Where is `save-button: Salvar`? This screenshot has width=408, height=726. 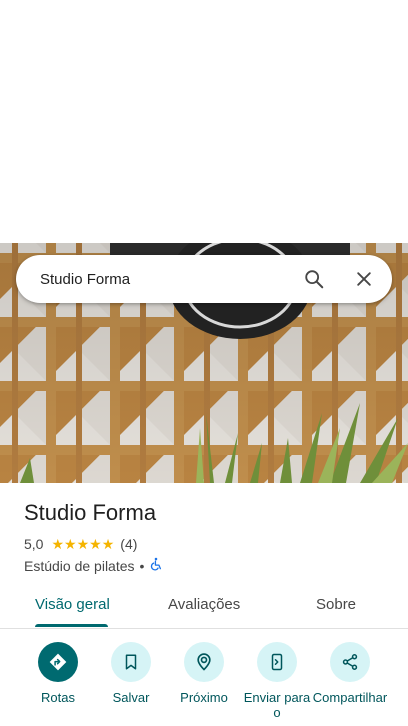 save-button: Salvar is located at coordinates (131, 673).